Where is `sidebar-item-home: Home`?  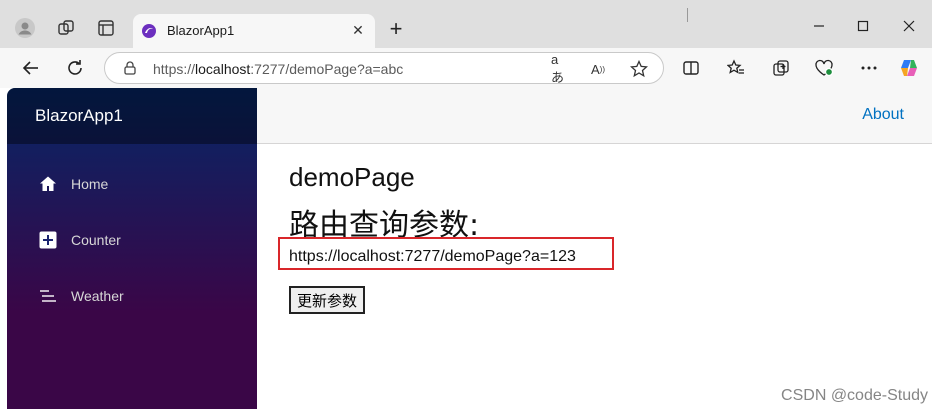 sidebar-item-home: Home is located at coordinates (132, 184).